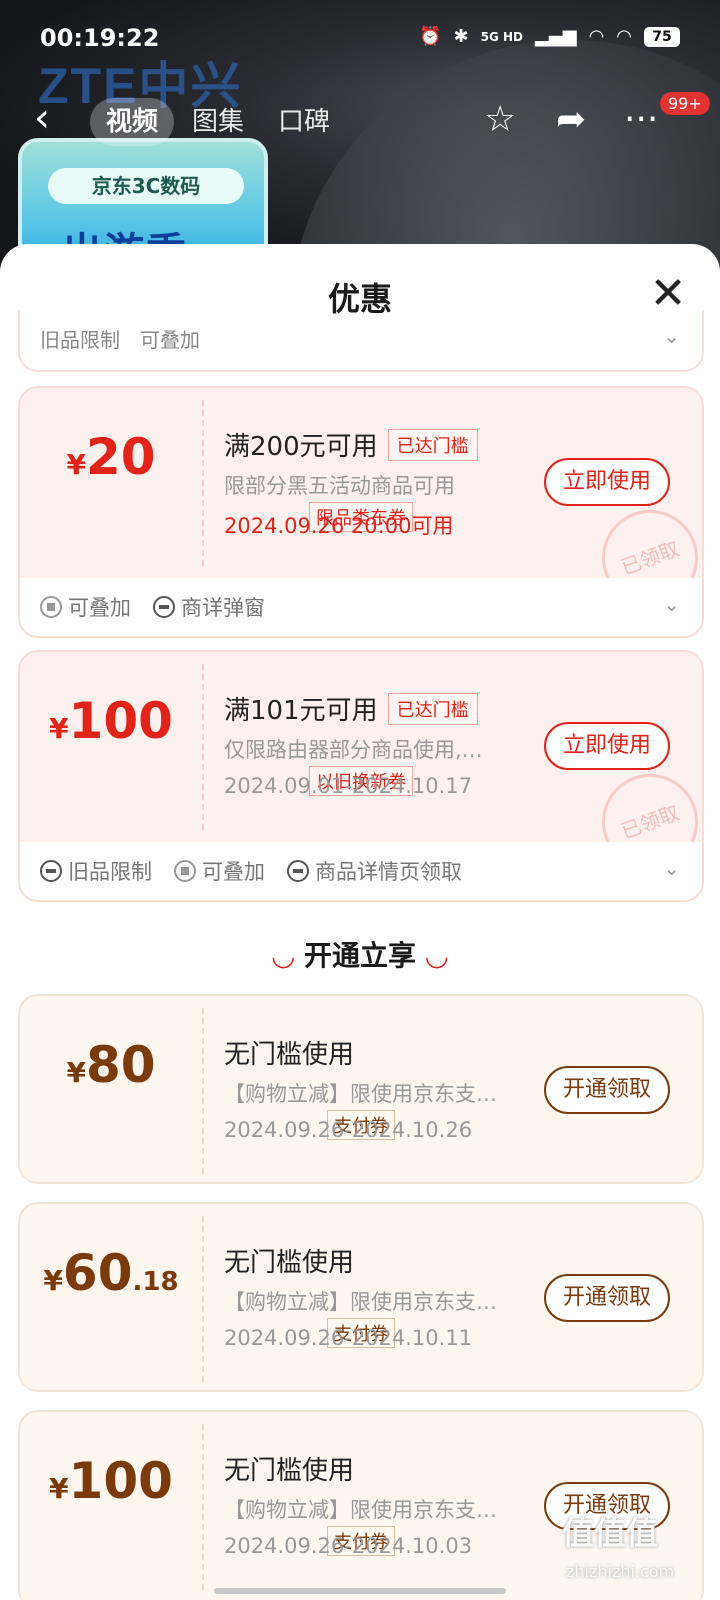 The height and width of the screenshot is (1600, 720). Describe the element at coordinates (500, 120) in the screenshot. I see `favorite-star-icon: ☆` at that location.